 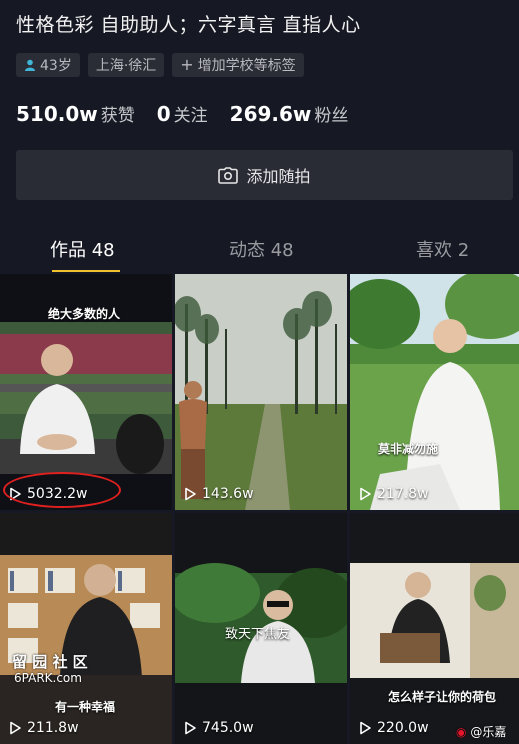 I want to click on weibo-handle: @乐嘉, so click(x=488, y=732).